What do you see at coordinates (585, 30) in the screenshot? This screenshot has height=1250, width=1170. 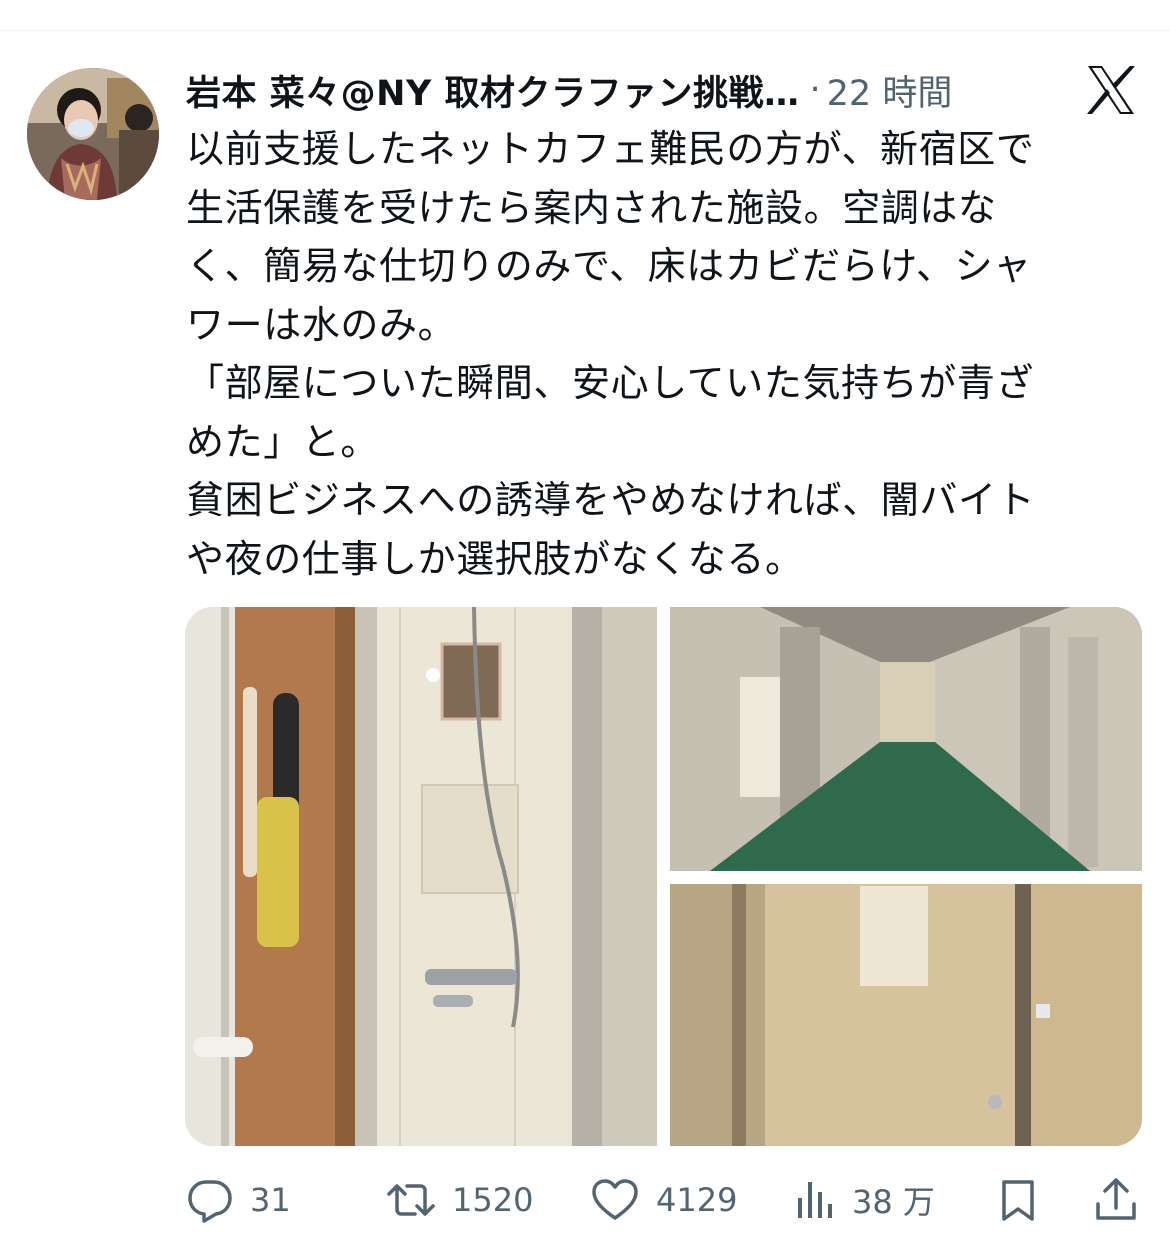 I see `top-divider` at bounding box center [585, 30].